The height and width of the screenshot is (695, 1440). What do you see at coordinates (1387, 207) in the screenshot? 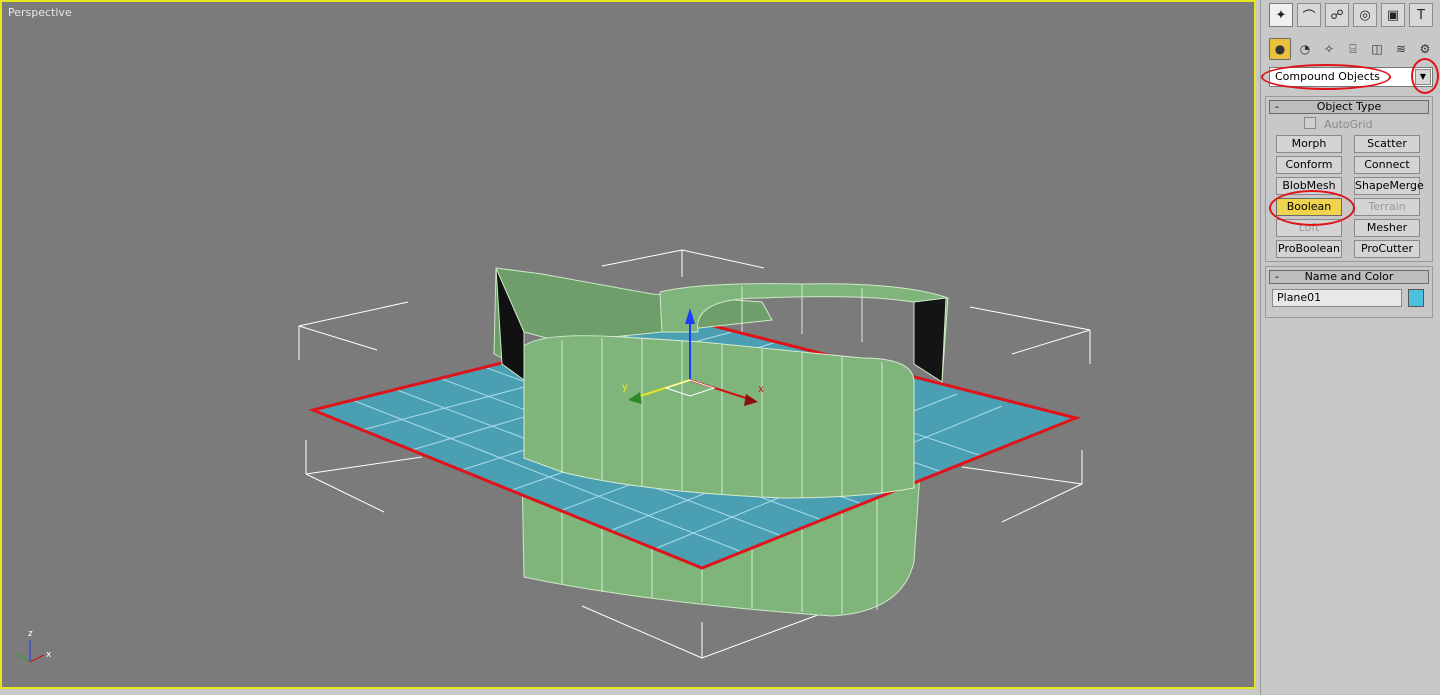
I see `terrain-button: Terrain` at bounding box center [1387, 207].